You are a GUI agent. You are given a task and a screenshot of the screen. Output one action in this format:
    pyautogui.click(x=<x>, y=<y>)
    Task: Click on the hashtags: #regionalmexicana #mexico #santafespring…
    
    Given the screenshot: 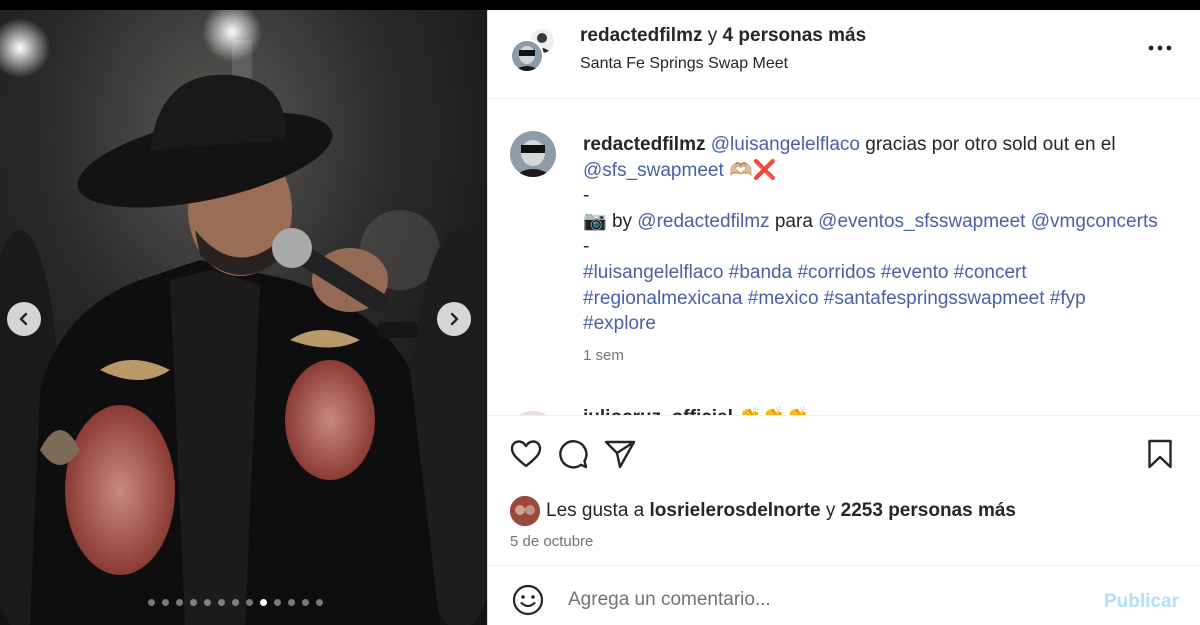 What is the action you would take?
    pyautogui.click(x=834, y=298)
    